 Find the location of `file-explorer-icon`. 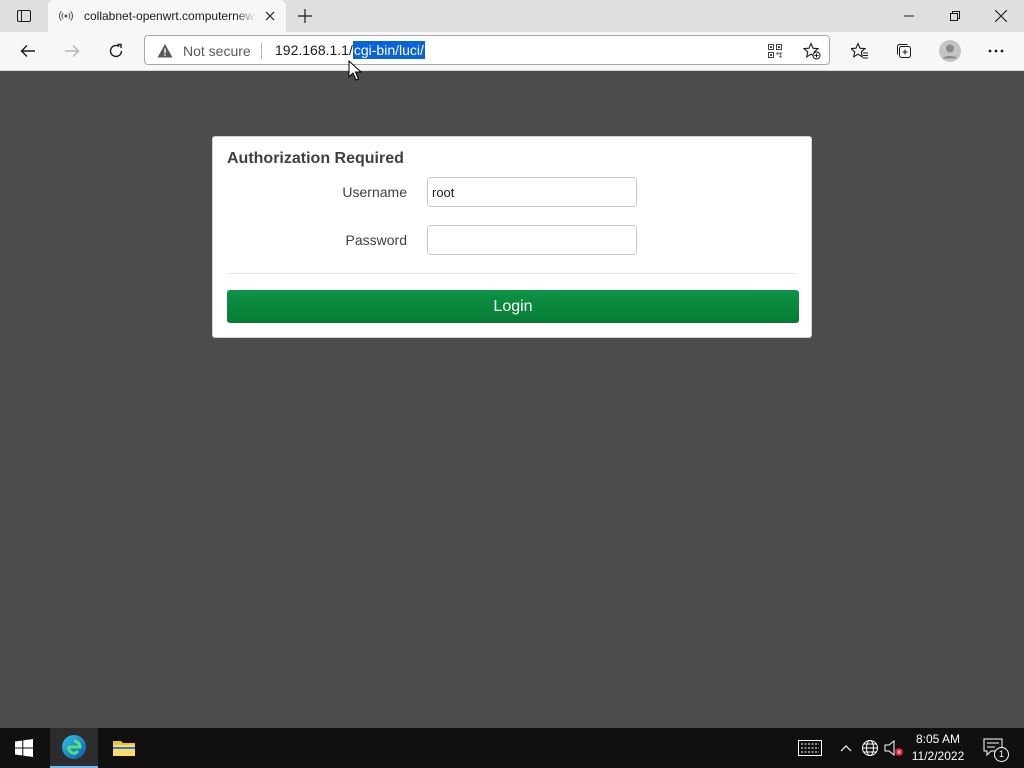

file-explorer-icon is located at coordinates (124, 748).